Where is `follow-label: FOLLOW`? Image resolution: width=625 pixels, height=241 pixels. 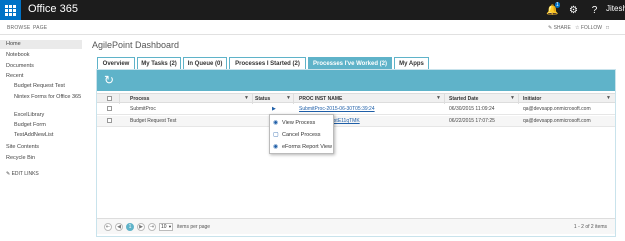
follow-label: FOLLOW is located at coordinates (591, 28).